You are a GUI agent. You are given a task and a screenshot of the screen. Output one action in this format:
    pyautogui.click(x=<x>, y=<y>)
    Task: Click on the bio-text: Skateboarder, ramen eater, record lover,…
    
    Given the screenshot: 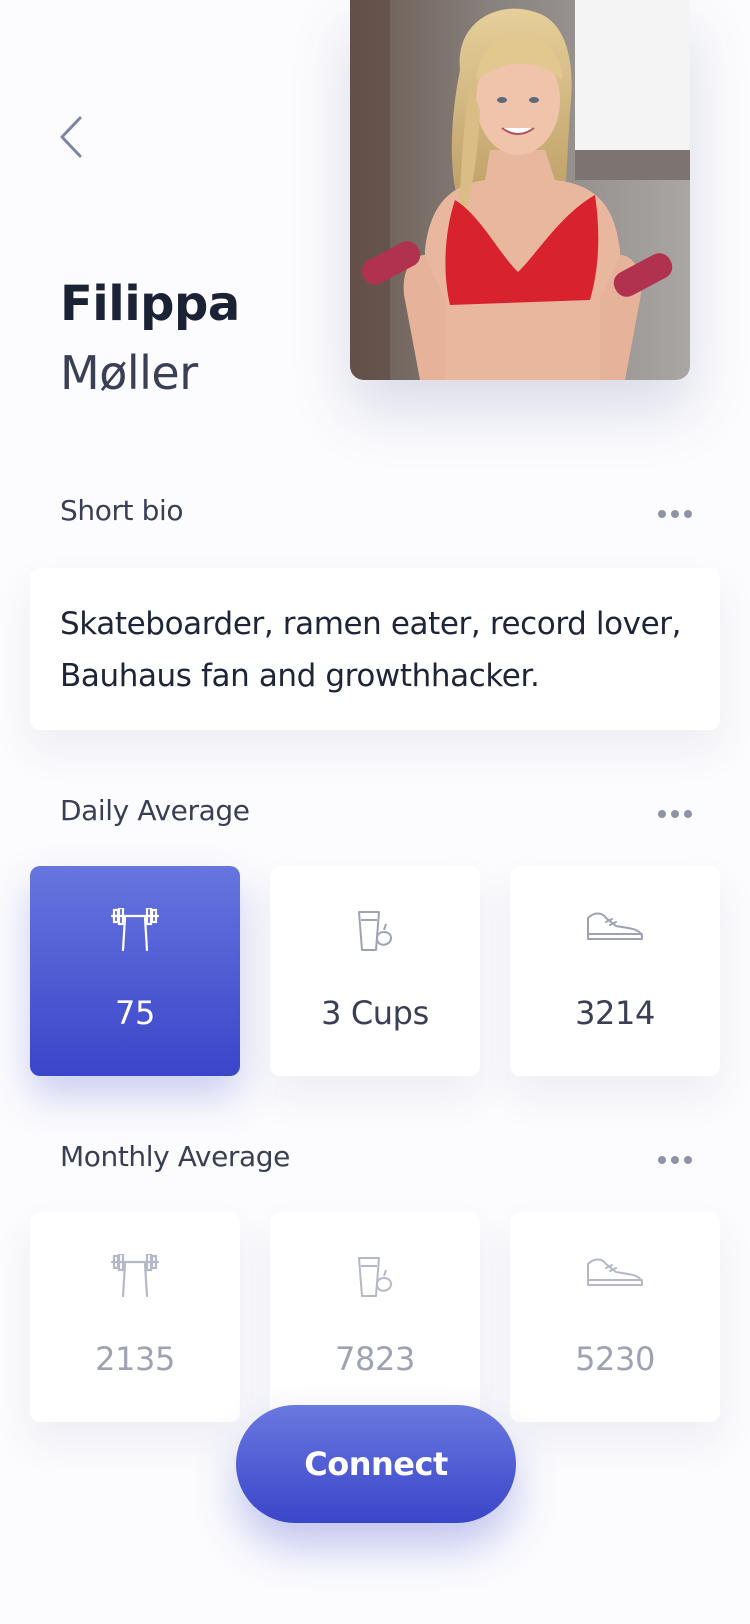 What is the action you would take?
    pyautogui.click(x=371, y=650)
    